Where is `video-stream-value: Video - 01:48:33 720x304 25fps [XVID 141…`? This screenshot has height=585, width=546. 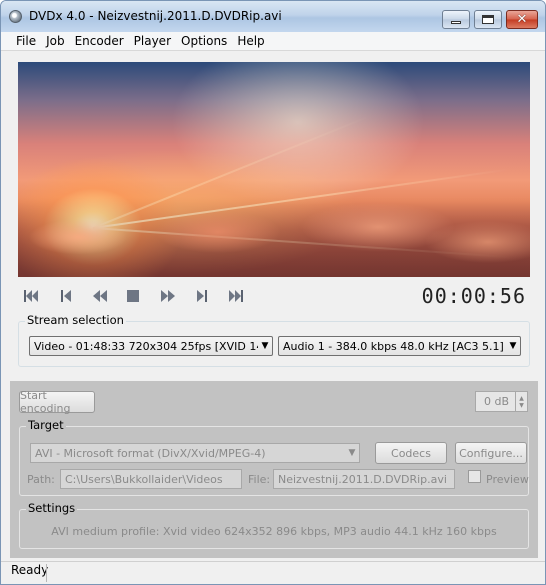
video-stream-value: Video - 01:48:33 720x304 25fps [XVID 141… is located at coordinates (146, 346).